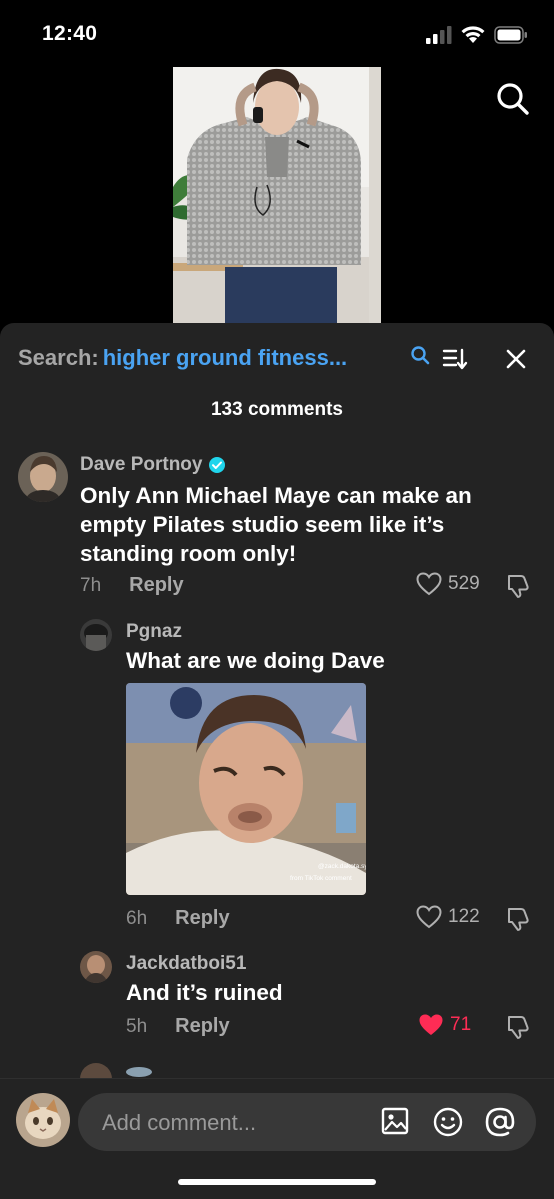 This screenshot has width=554, height=1199. I want to click on image-watermark-source: from TikTok comment, so click(321, 878).